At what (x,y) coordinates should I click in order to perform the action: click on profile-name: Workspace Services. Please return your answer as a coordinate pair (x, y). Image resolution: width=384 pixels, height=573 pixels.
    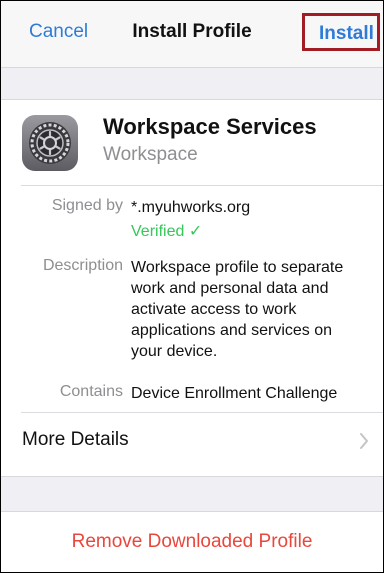
    Looking at the image, I should click on (210, 126).